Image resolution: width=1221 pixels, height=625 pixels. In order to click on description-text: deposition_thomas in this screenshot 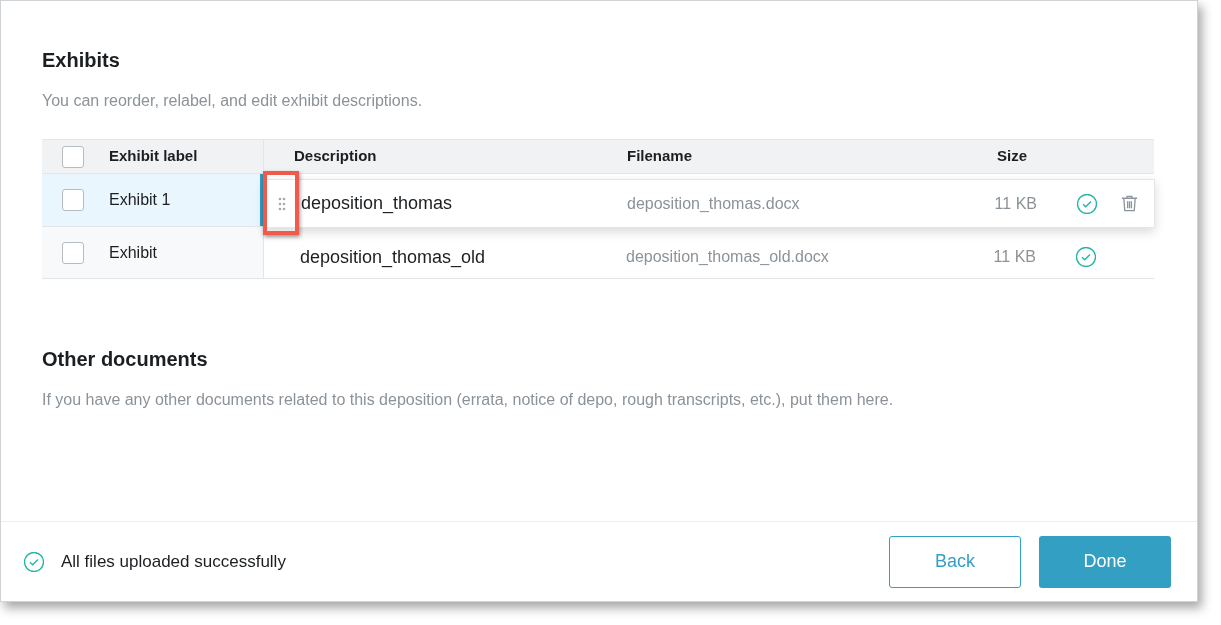, I will do `click(464, 203)`.